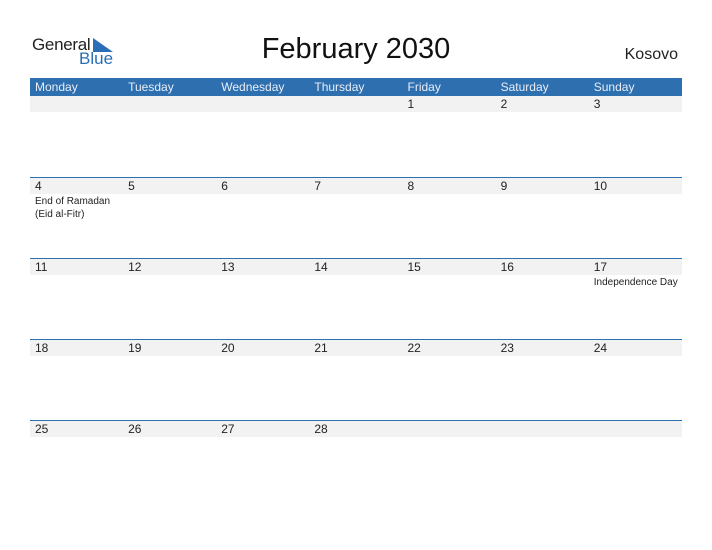 This screenshot has height=550, width=712. I want to click on page-title: February 2030, so click(356, 49).